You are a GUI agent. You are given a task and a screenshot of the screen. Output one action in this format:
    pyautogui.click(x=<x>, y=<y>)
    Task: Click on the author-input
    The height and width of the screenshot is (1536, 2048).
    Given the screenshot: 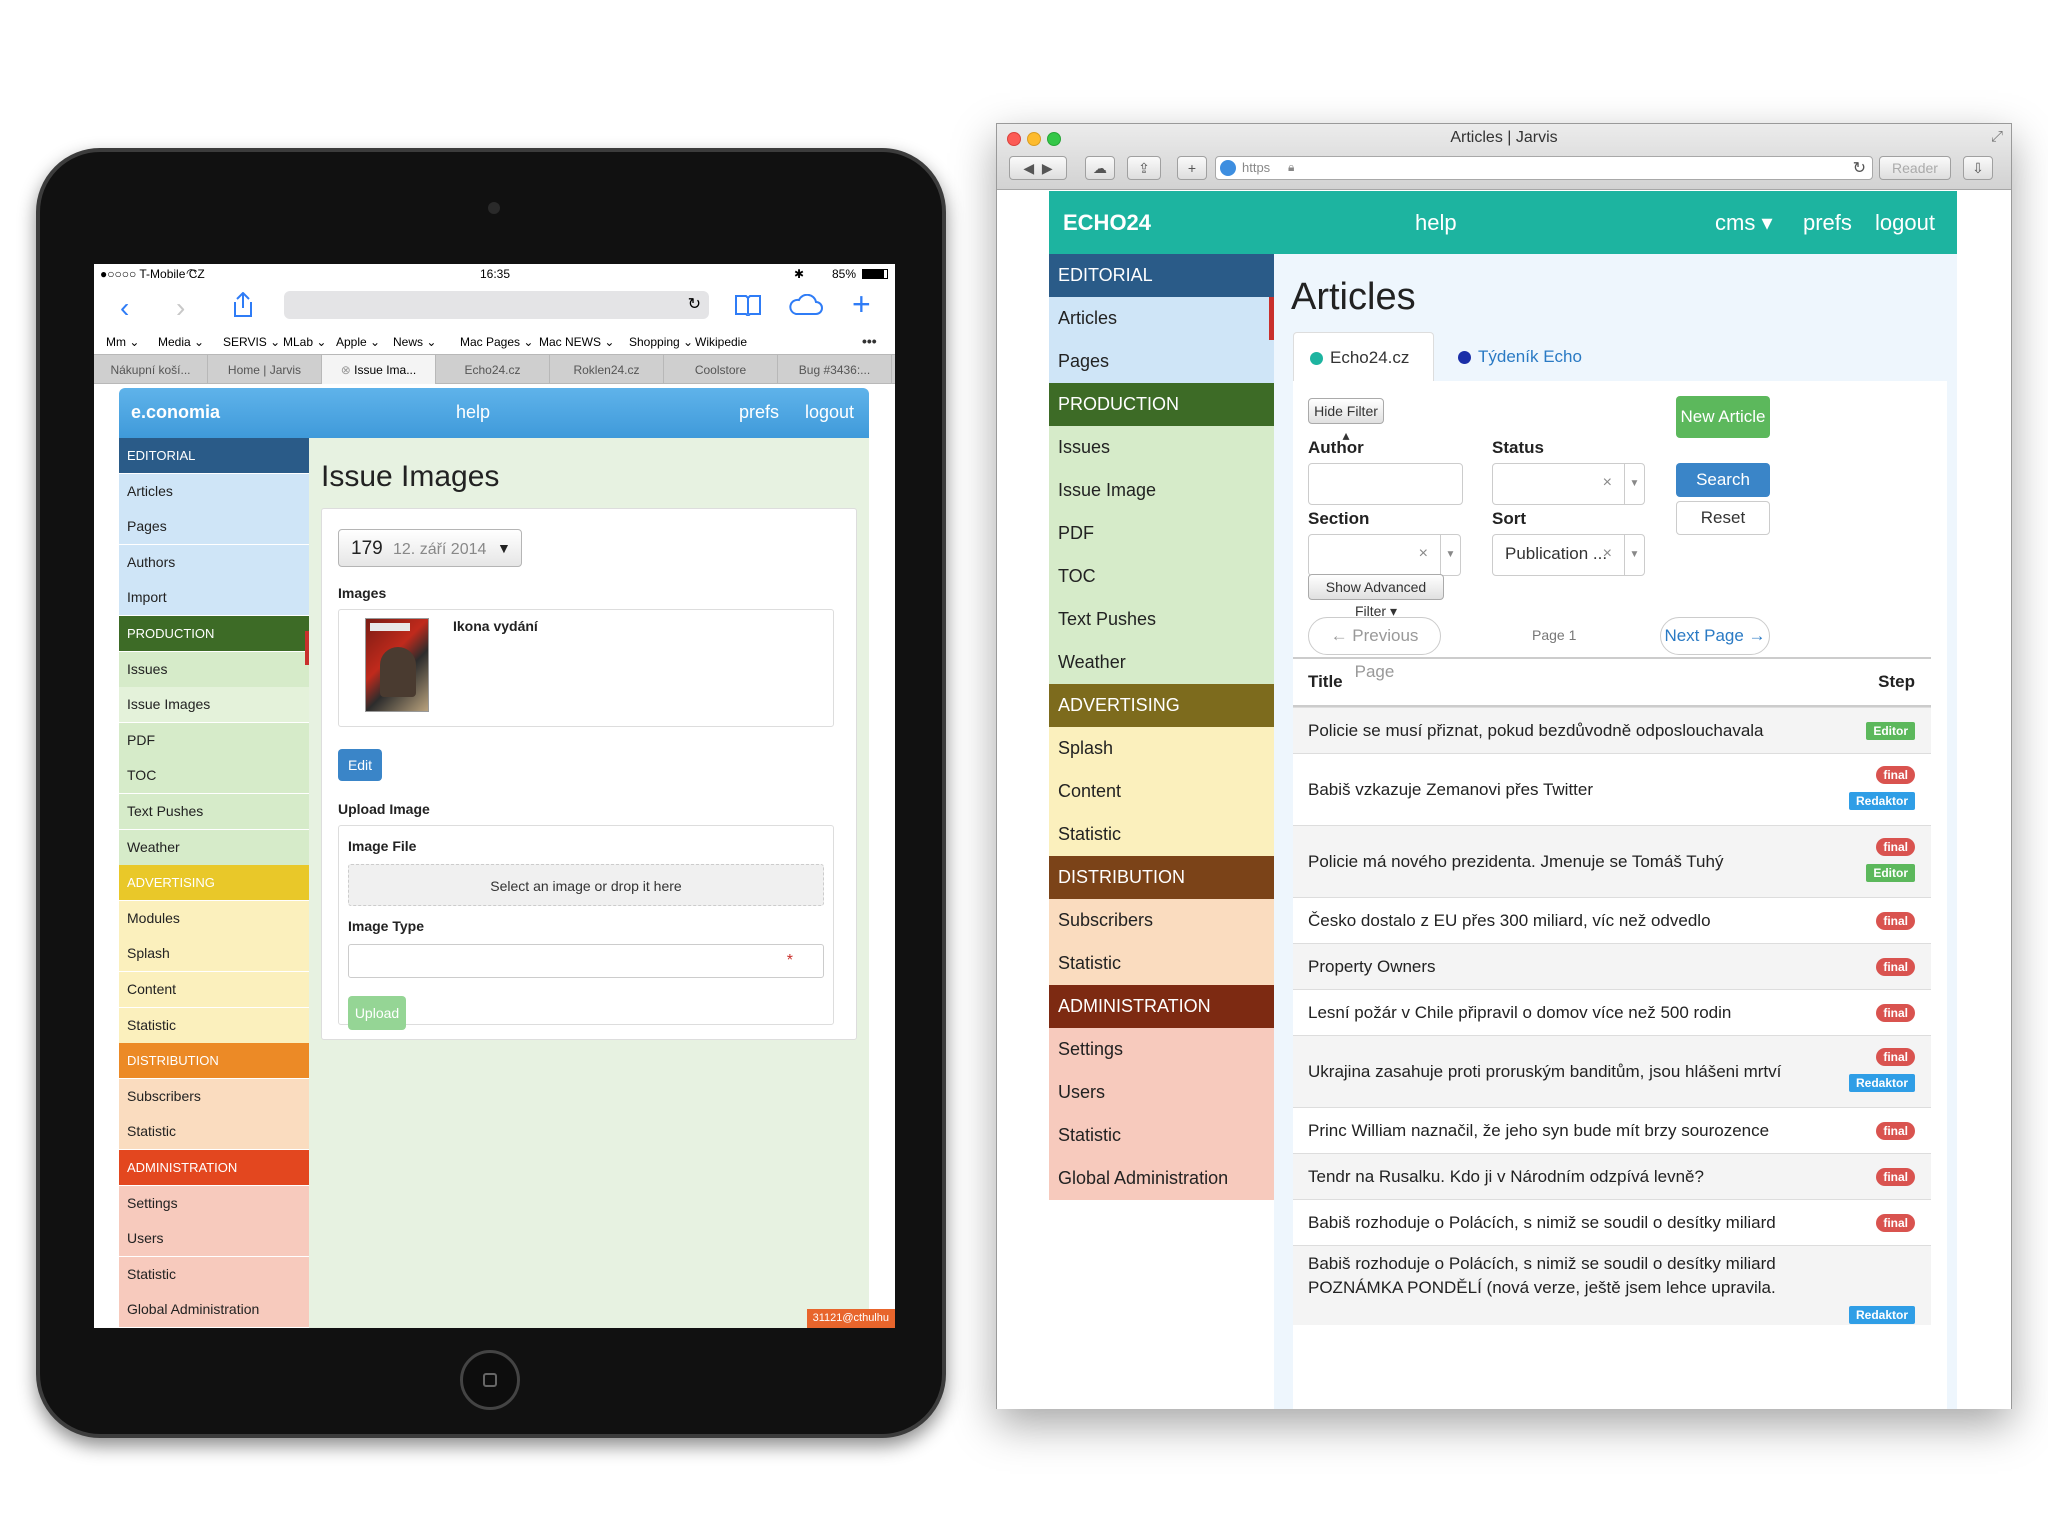 What is the action you would take?
    pyautogui.click(x=1385, y=484)
    